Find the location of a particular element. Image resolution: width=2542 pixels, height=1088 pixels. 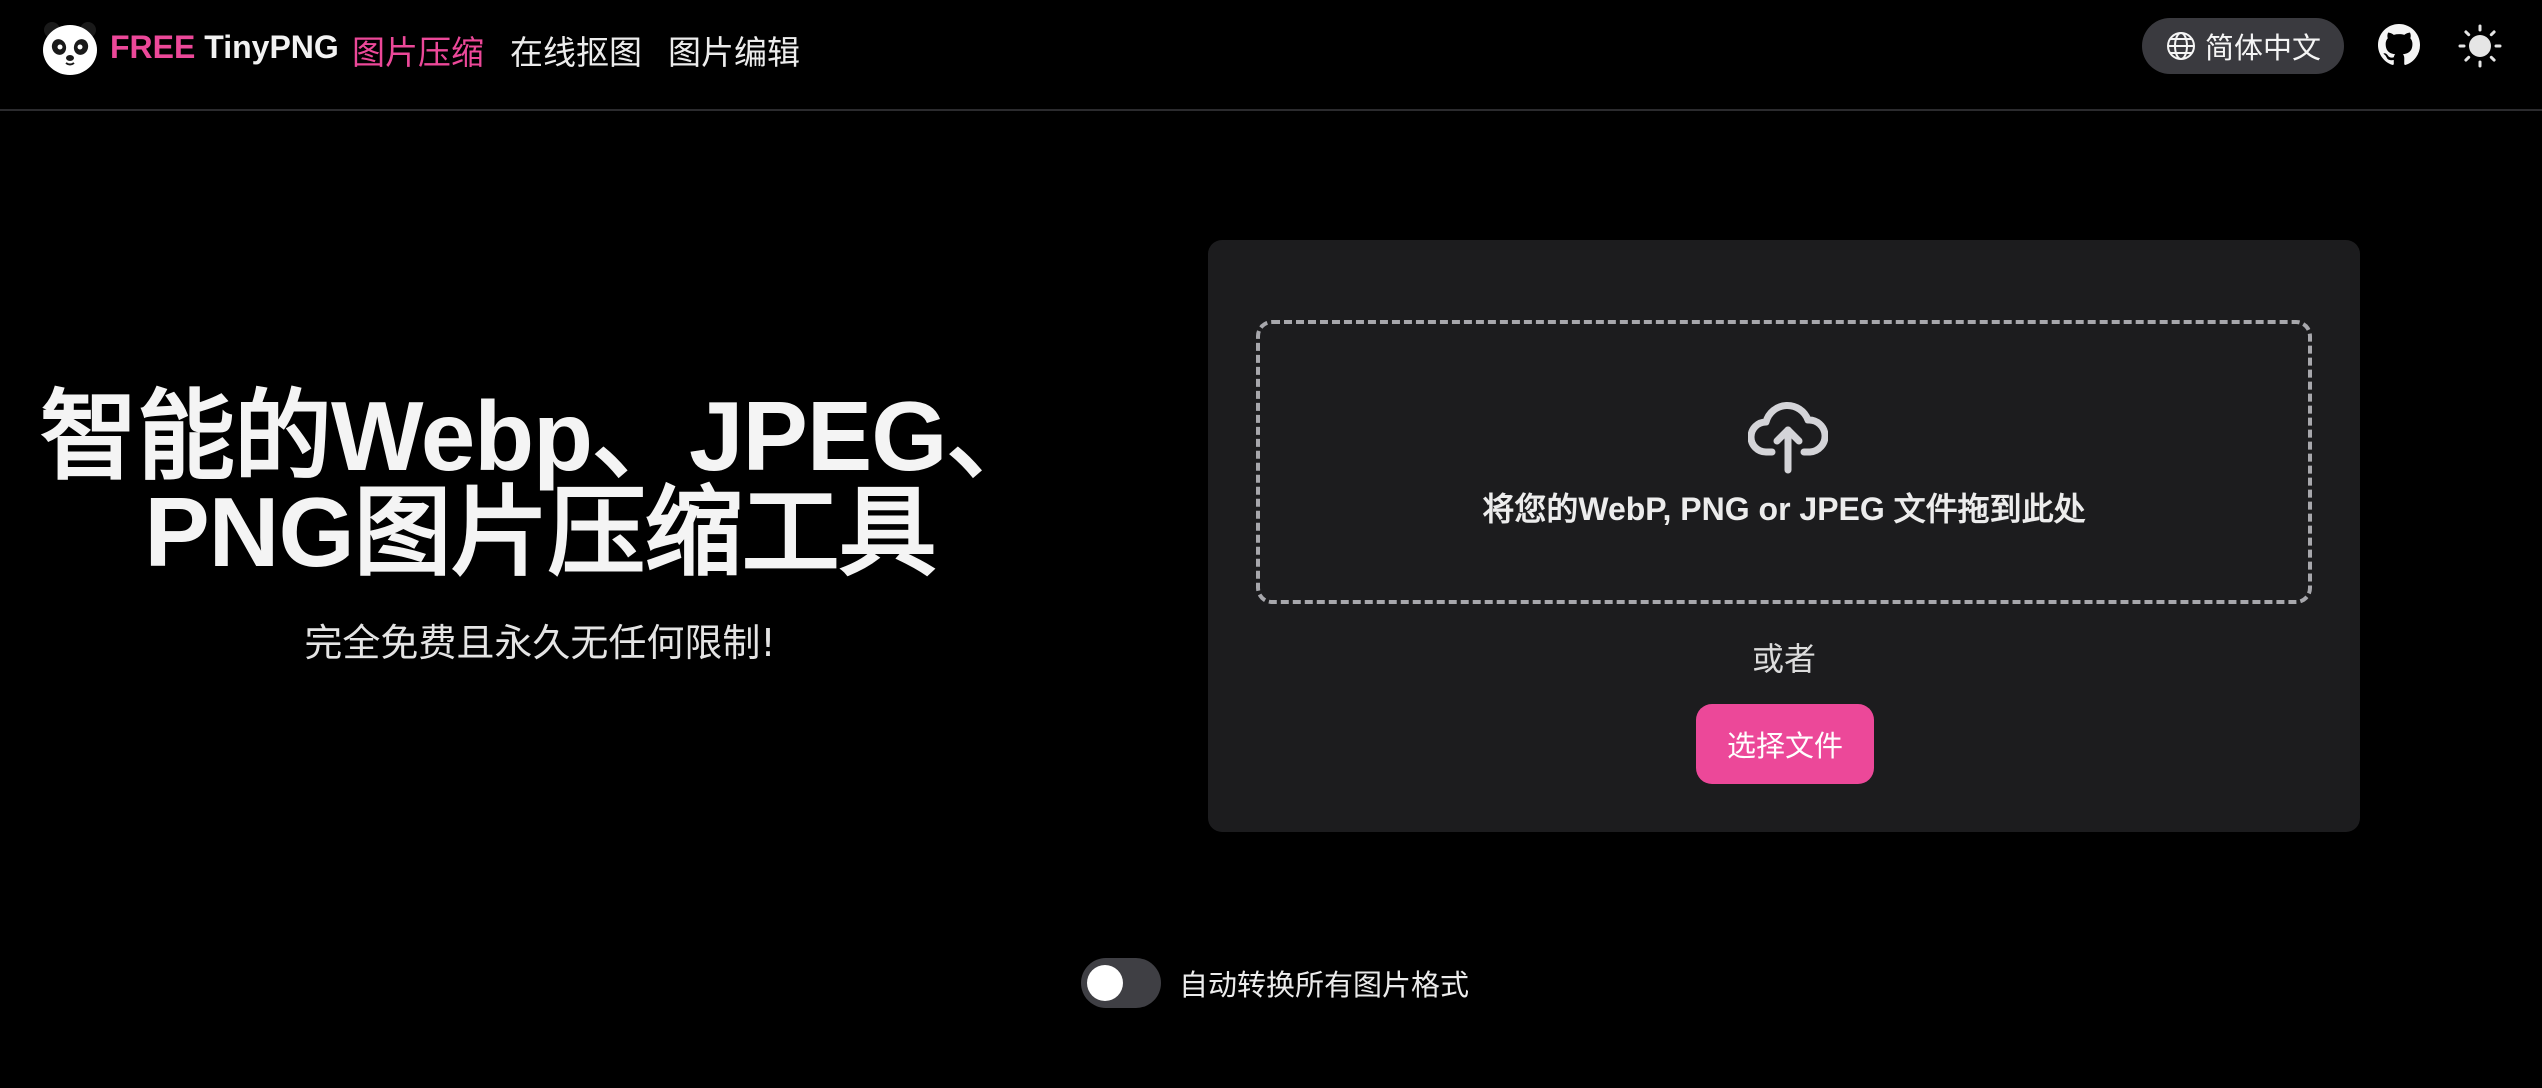

hero-subtitle: 完全免费且永久无任何限制! is located at coordinates (540, 643).